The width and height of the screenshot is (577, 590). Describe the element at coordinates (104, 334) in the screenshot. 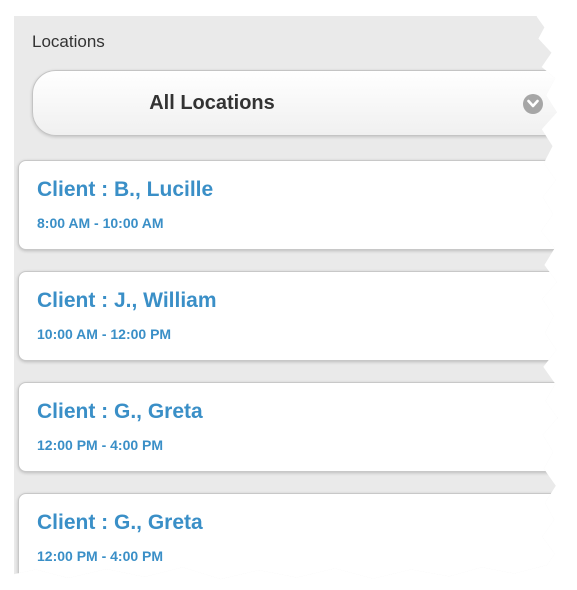

I see `appointment-time: 10:00 AM - 12:00 PM` at that location.